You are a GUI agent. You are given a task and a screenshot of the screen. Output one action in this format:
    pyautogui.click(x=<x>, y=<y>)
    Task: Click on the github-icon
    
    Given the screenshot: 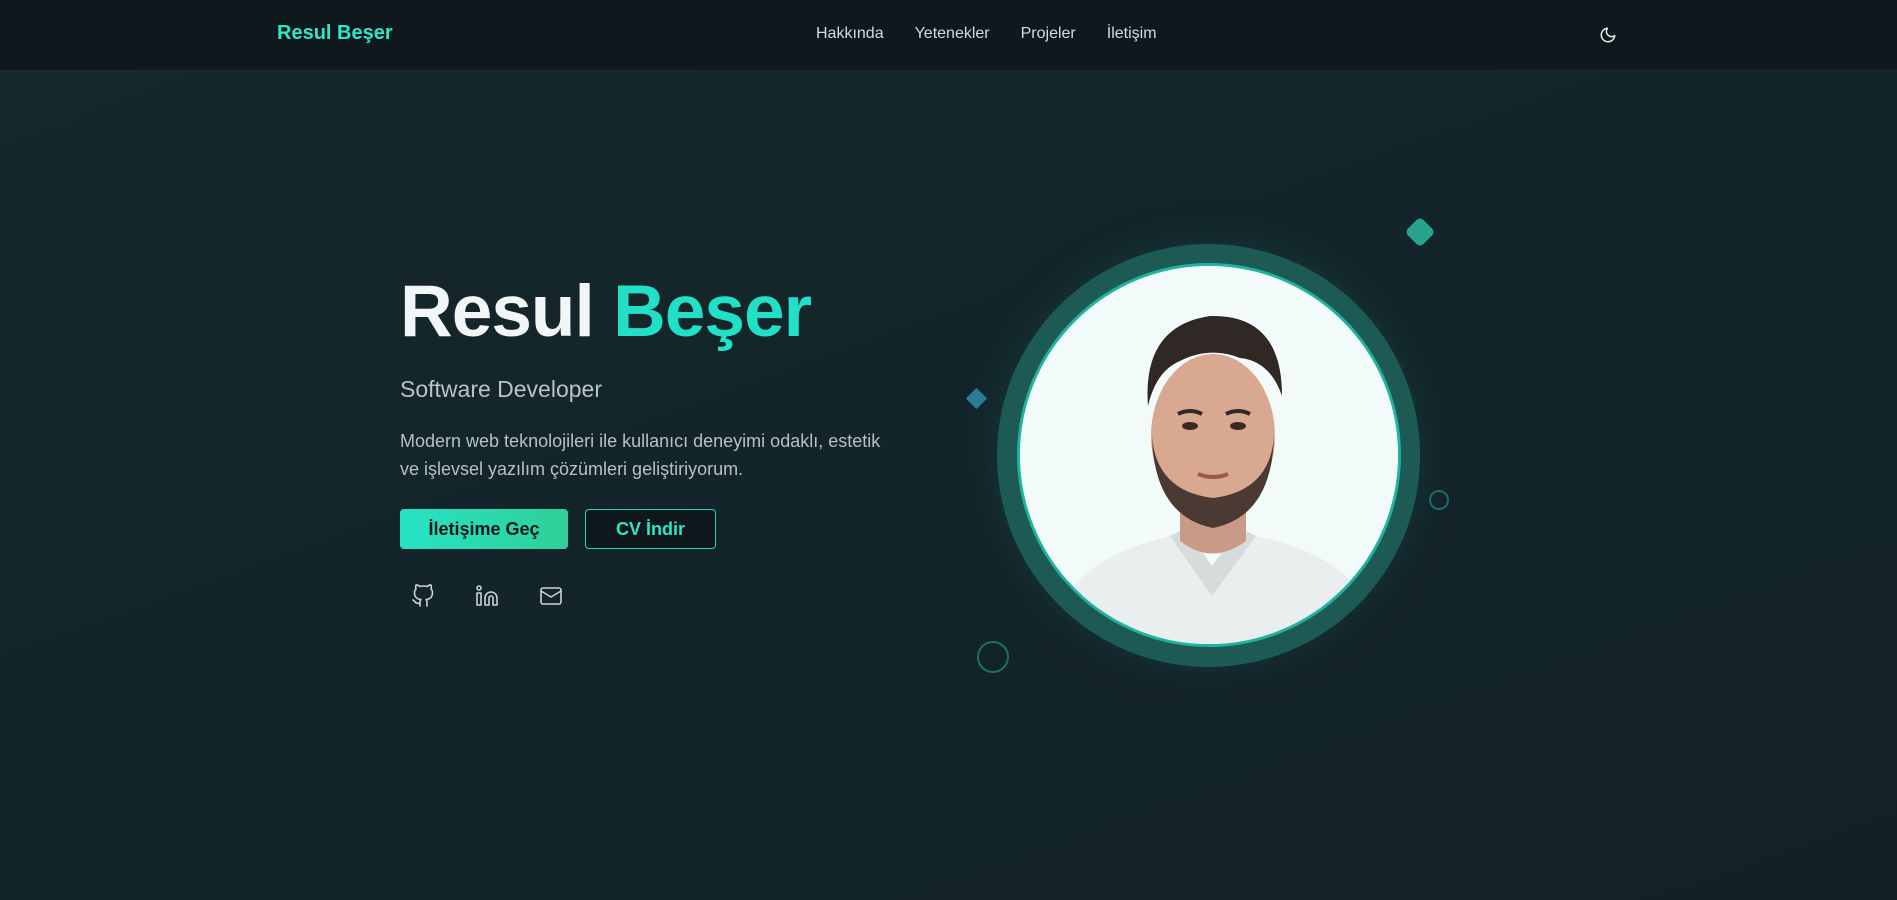 What is the action you would take?
    pyautogui.click(x=423, y=595)
    